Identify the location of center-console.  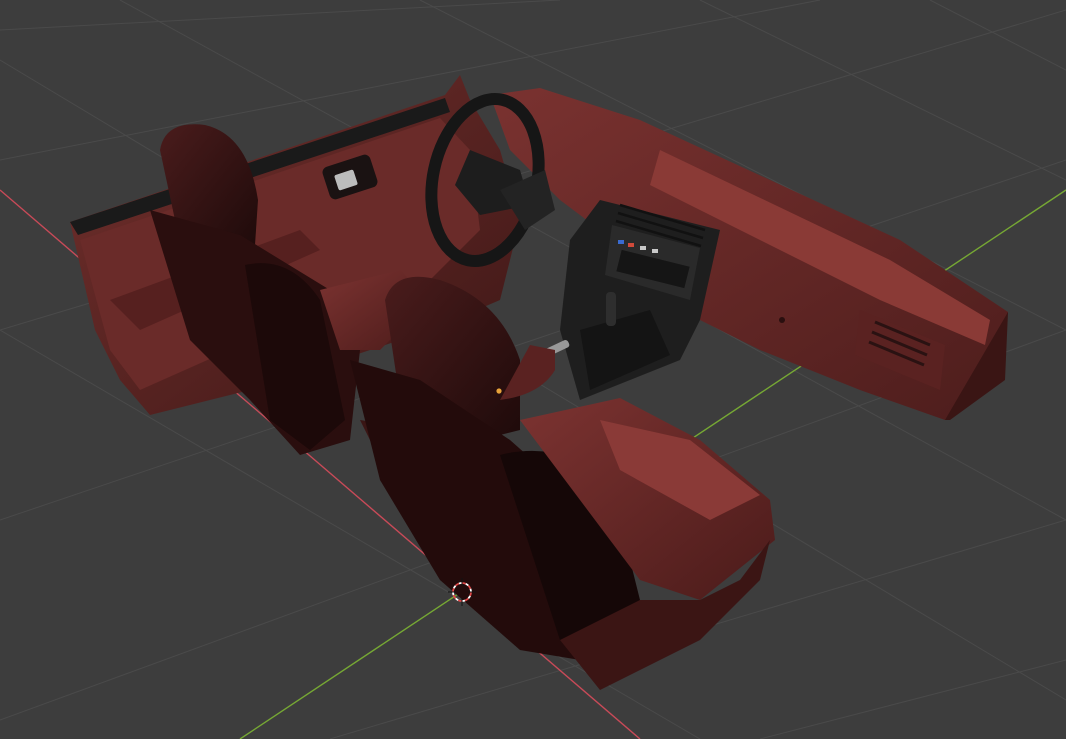
(630, 300).